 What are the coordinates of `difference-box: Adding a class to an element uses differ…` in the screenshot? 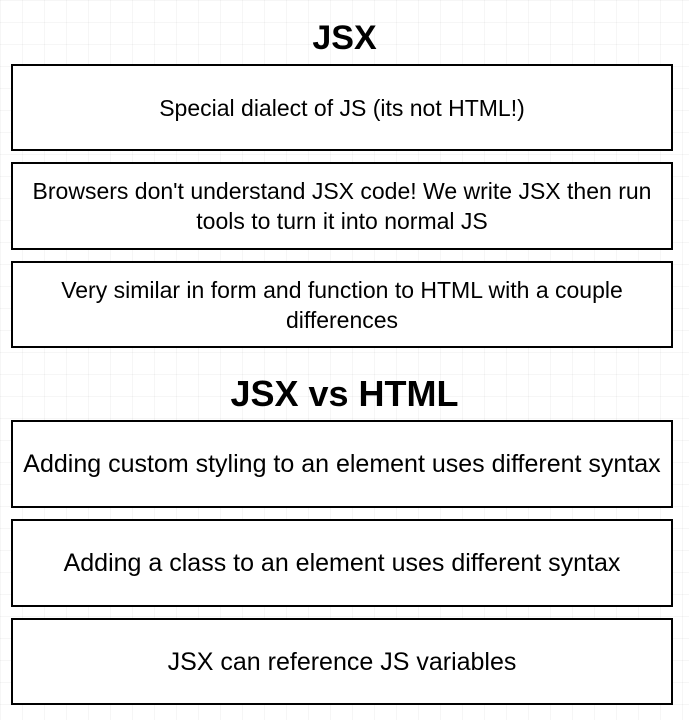 It's located at (342, 563).